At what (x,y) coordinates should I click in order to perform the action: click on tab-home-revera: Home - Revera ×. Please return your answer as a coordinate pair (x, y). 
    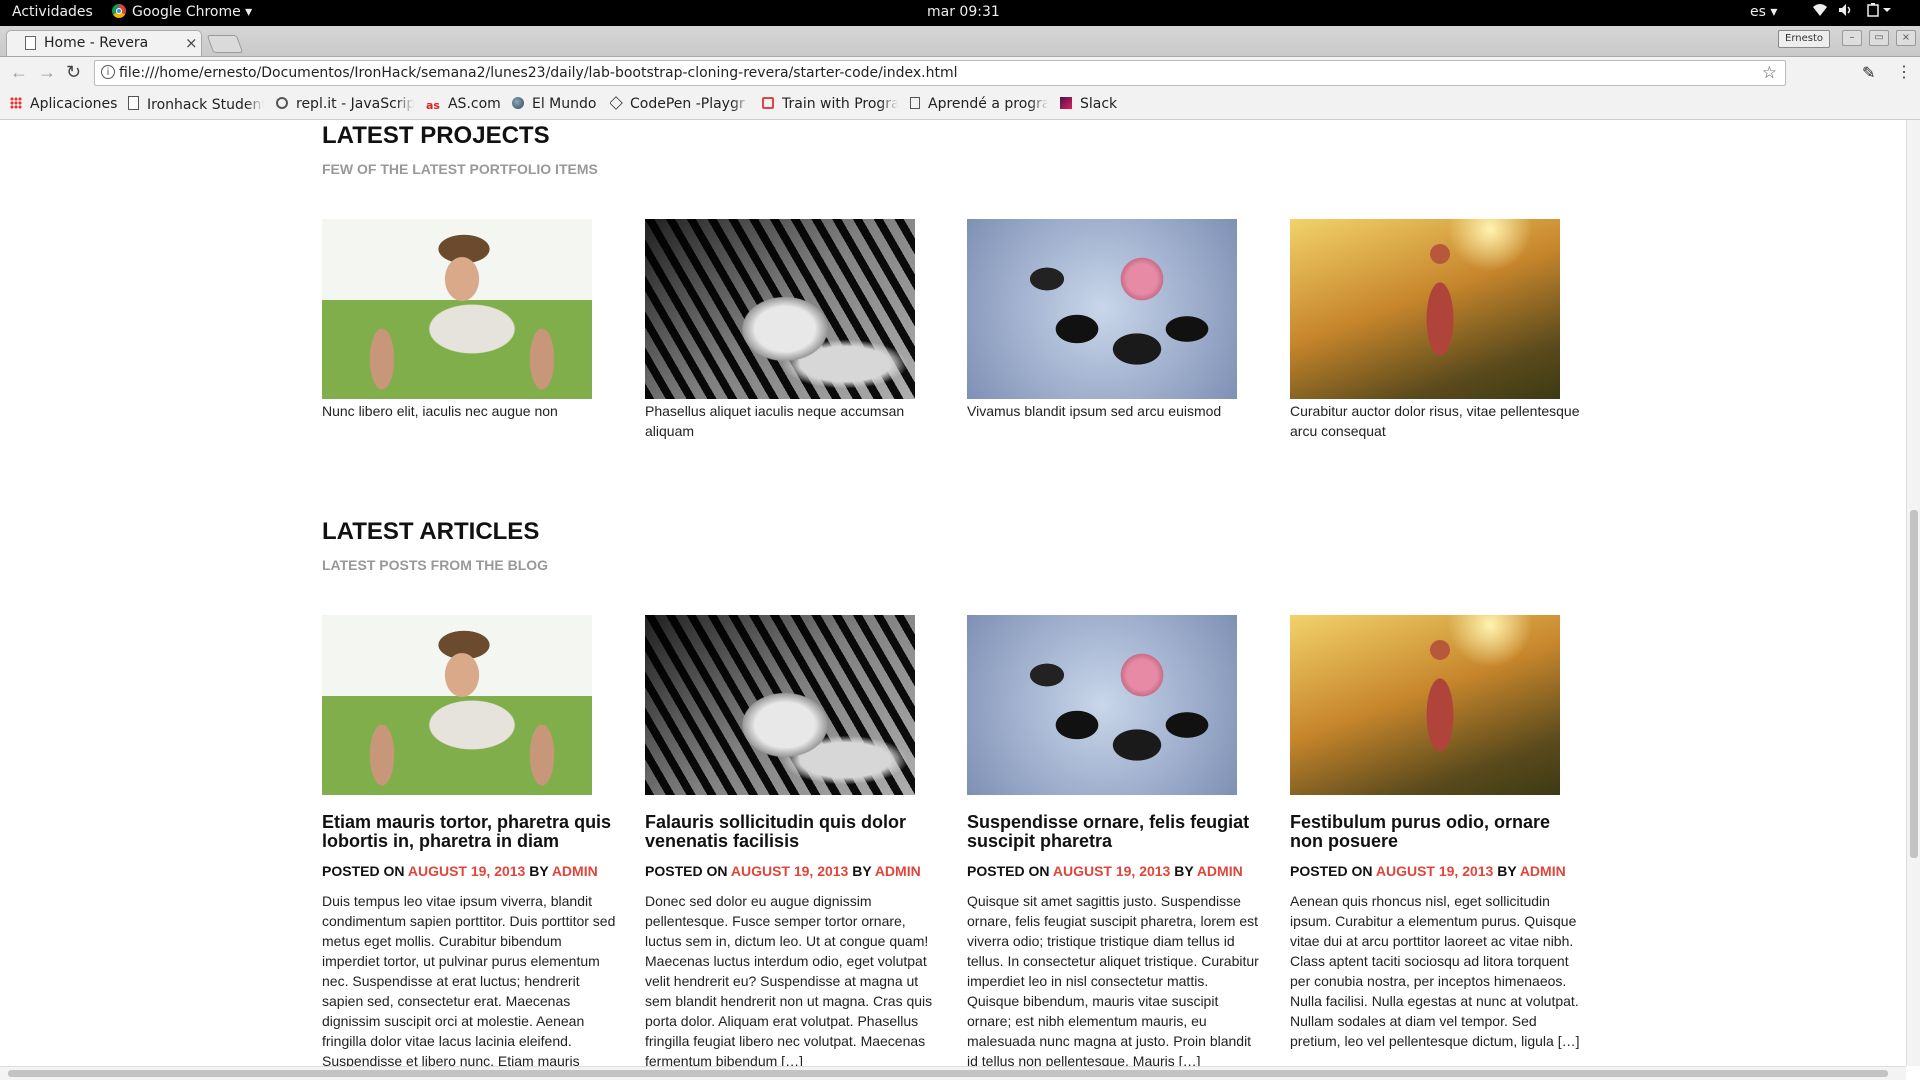
    Looking at the image, I should click on (104, 43).